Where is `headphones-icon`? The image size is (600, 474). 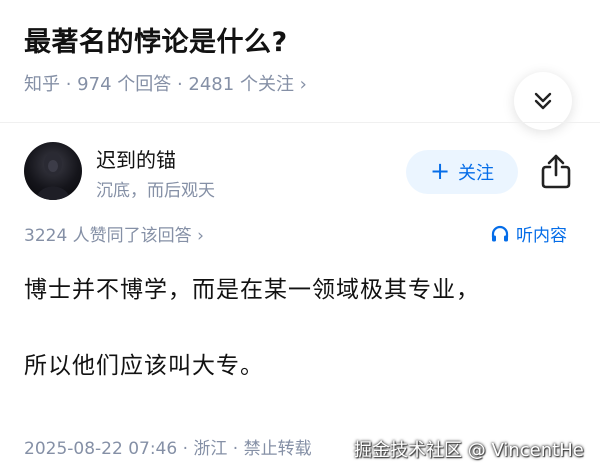 headphones-icon is located at coordinates (500, 233).